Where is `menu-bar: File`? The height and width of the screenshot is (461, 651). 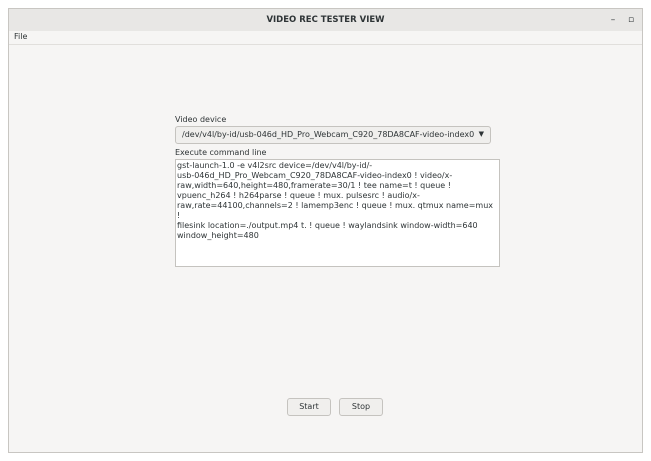
menu-bar: File is located at coordinates (325, 38).